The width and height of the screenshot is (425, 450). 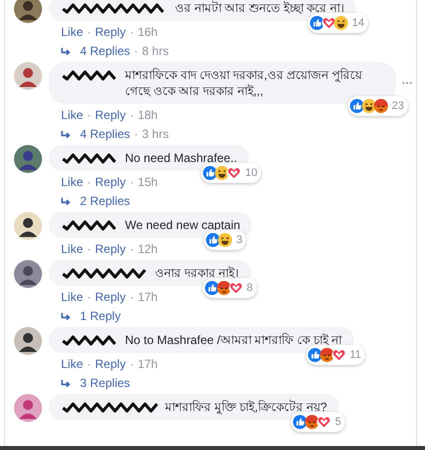 I want to click on reaction-count: 5, so click(x=318, y=422).